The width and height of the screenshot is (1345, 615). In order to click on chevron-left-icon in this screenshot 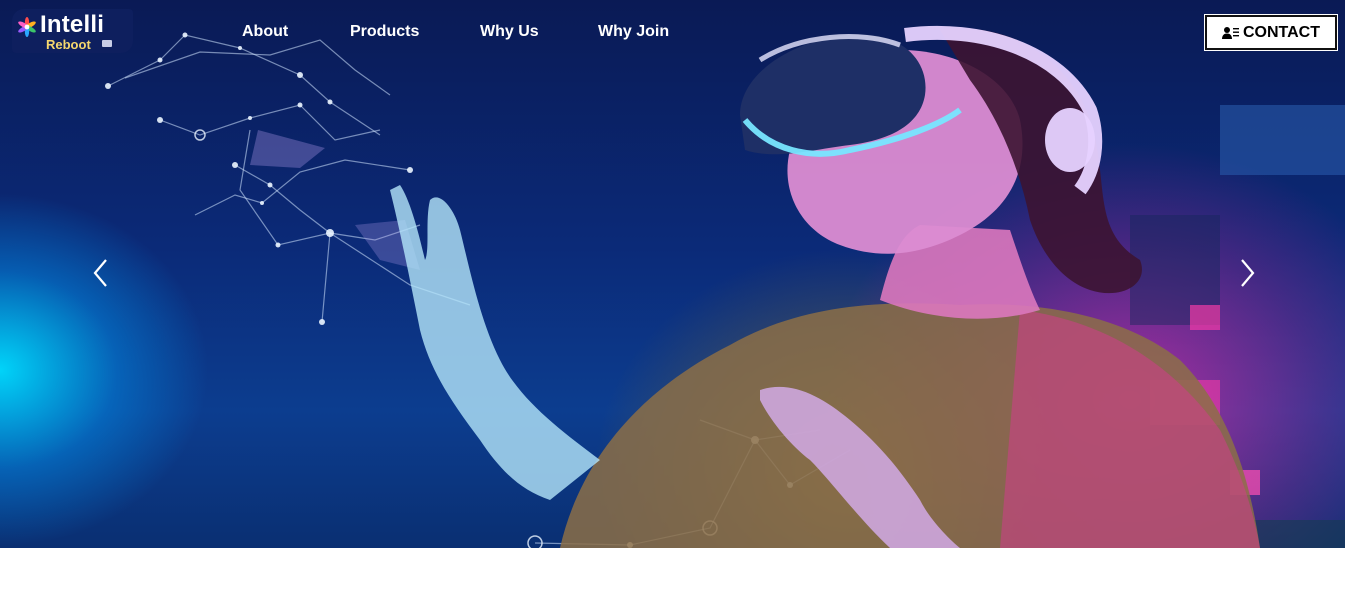, I will do `click(100, 273)`.